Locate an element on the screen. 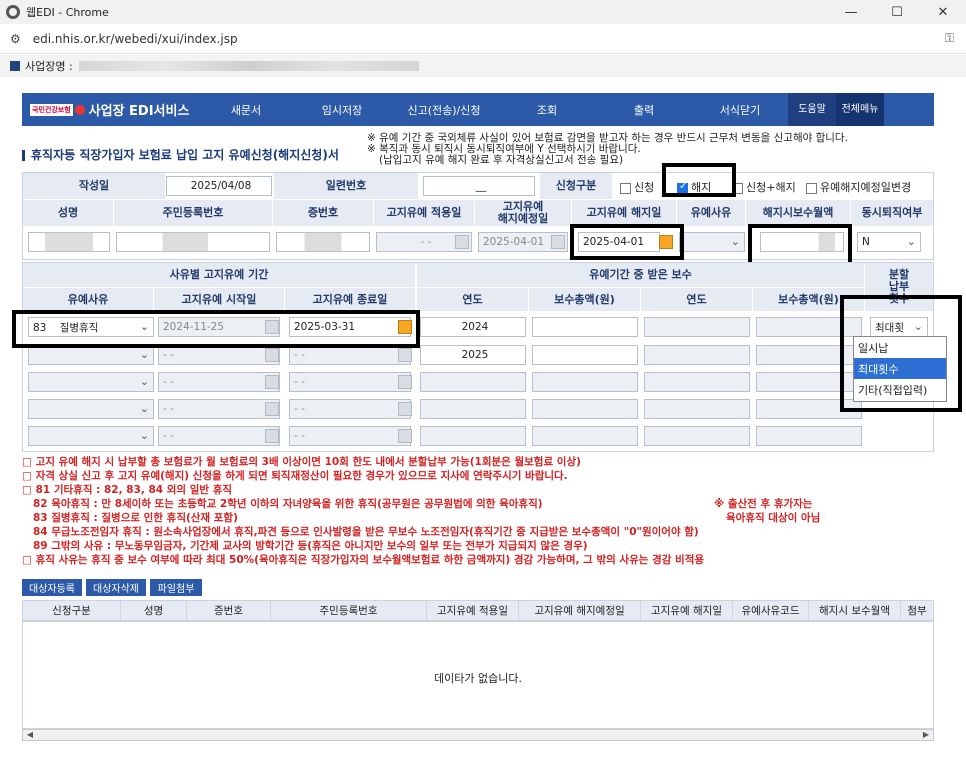 This screenshot has width=966, height=767. nav-new-doc: 새문서 is located at coordinates (246, 110).